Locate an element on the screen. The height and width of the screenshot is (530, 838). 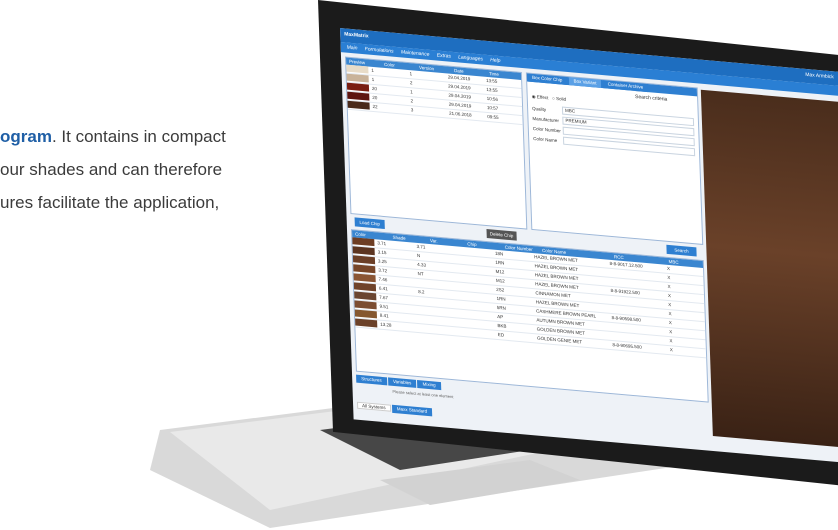
radio-effect-label: Effect is located at coordinates (542, 97).